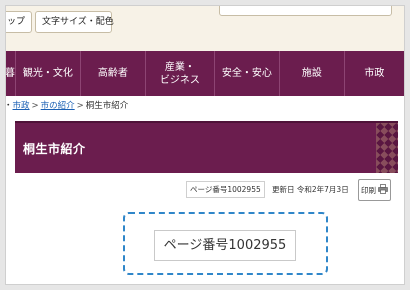  Describe the element at coordinates (374, 73) in the screenshot. I see `nav-item-city-government: 市政` at that location.